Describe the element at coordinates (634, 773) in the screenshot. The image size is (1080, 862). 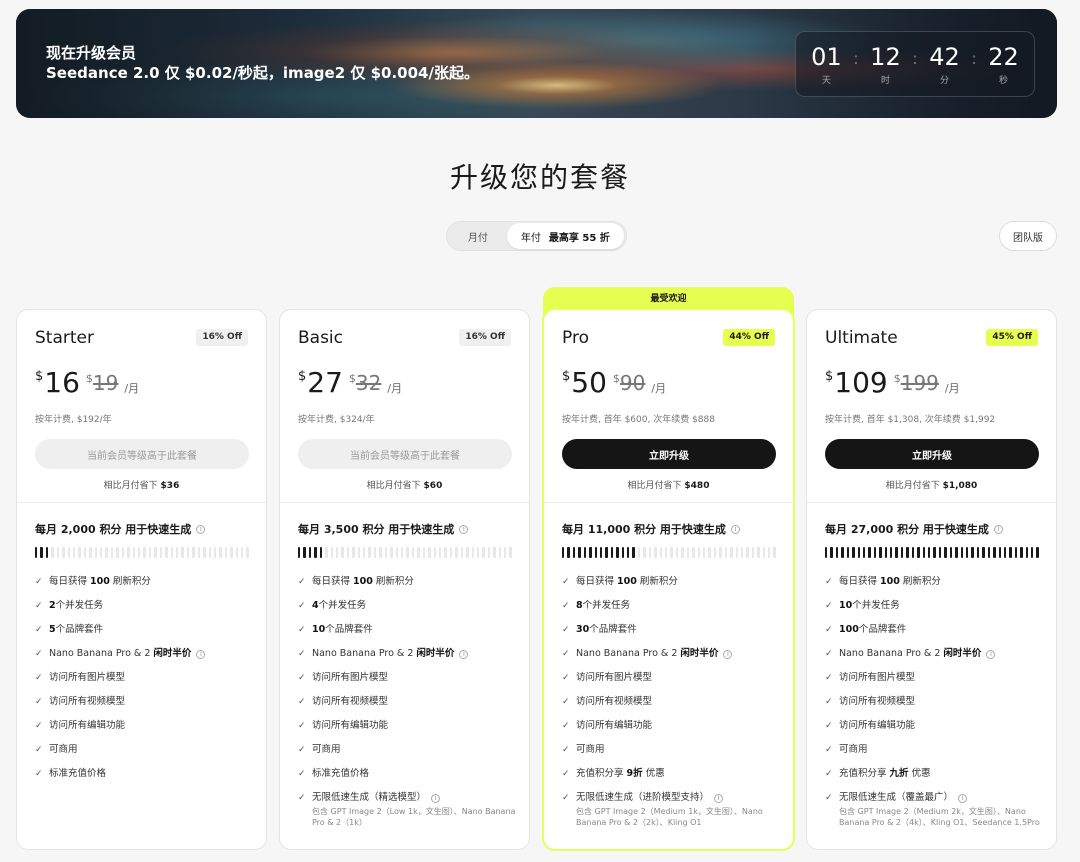
I see `feature-strong: 9折` at that location.